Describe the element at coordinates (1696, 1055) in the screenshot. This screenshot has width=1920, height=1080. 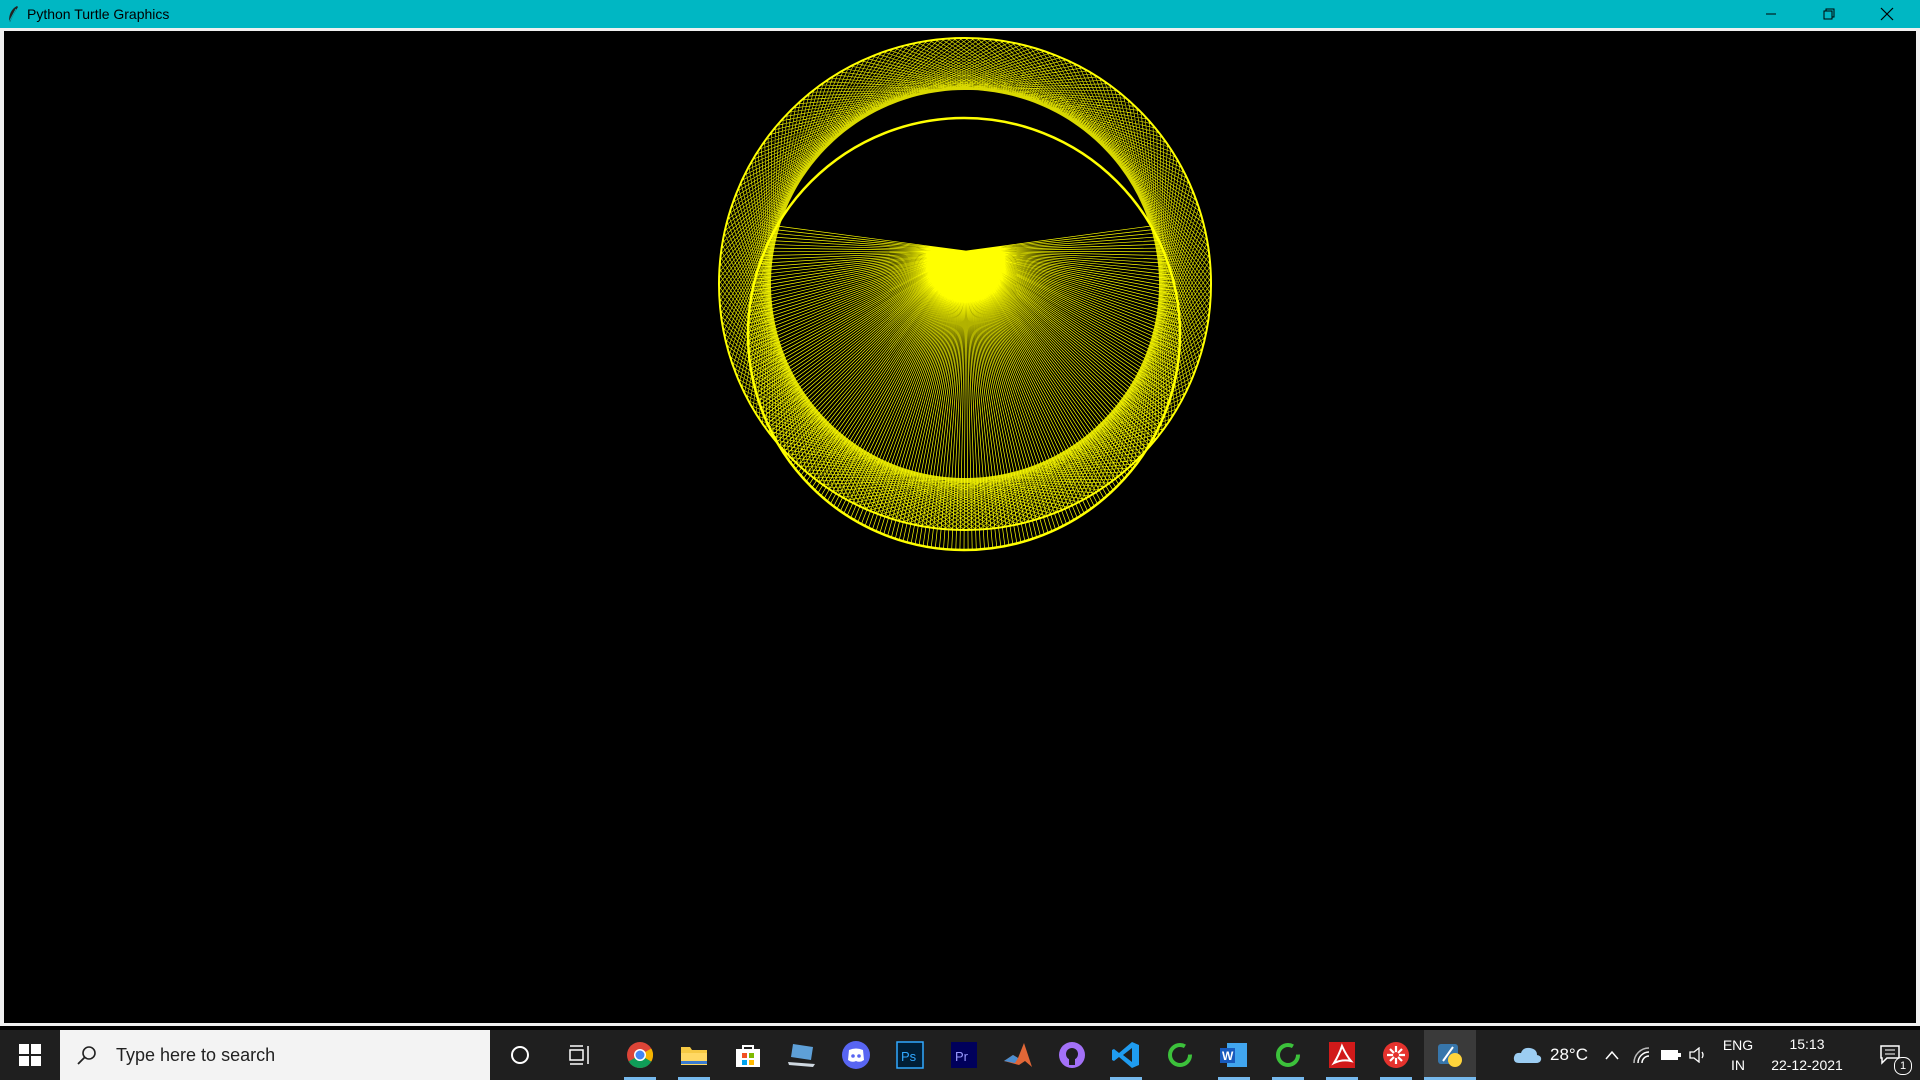
I see `speaker-icon` at that location.